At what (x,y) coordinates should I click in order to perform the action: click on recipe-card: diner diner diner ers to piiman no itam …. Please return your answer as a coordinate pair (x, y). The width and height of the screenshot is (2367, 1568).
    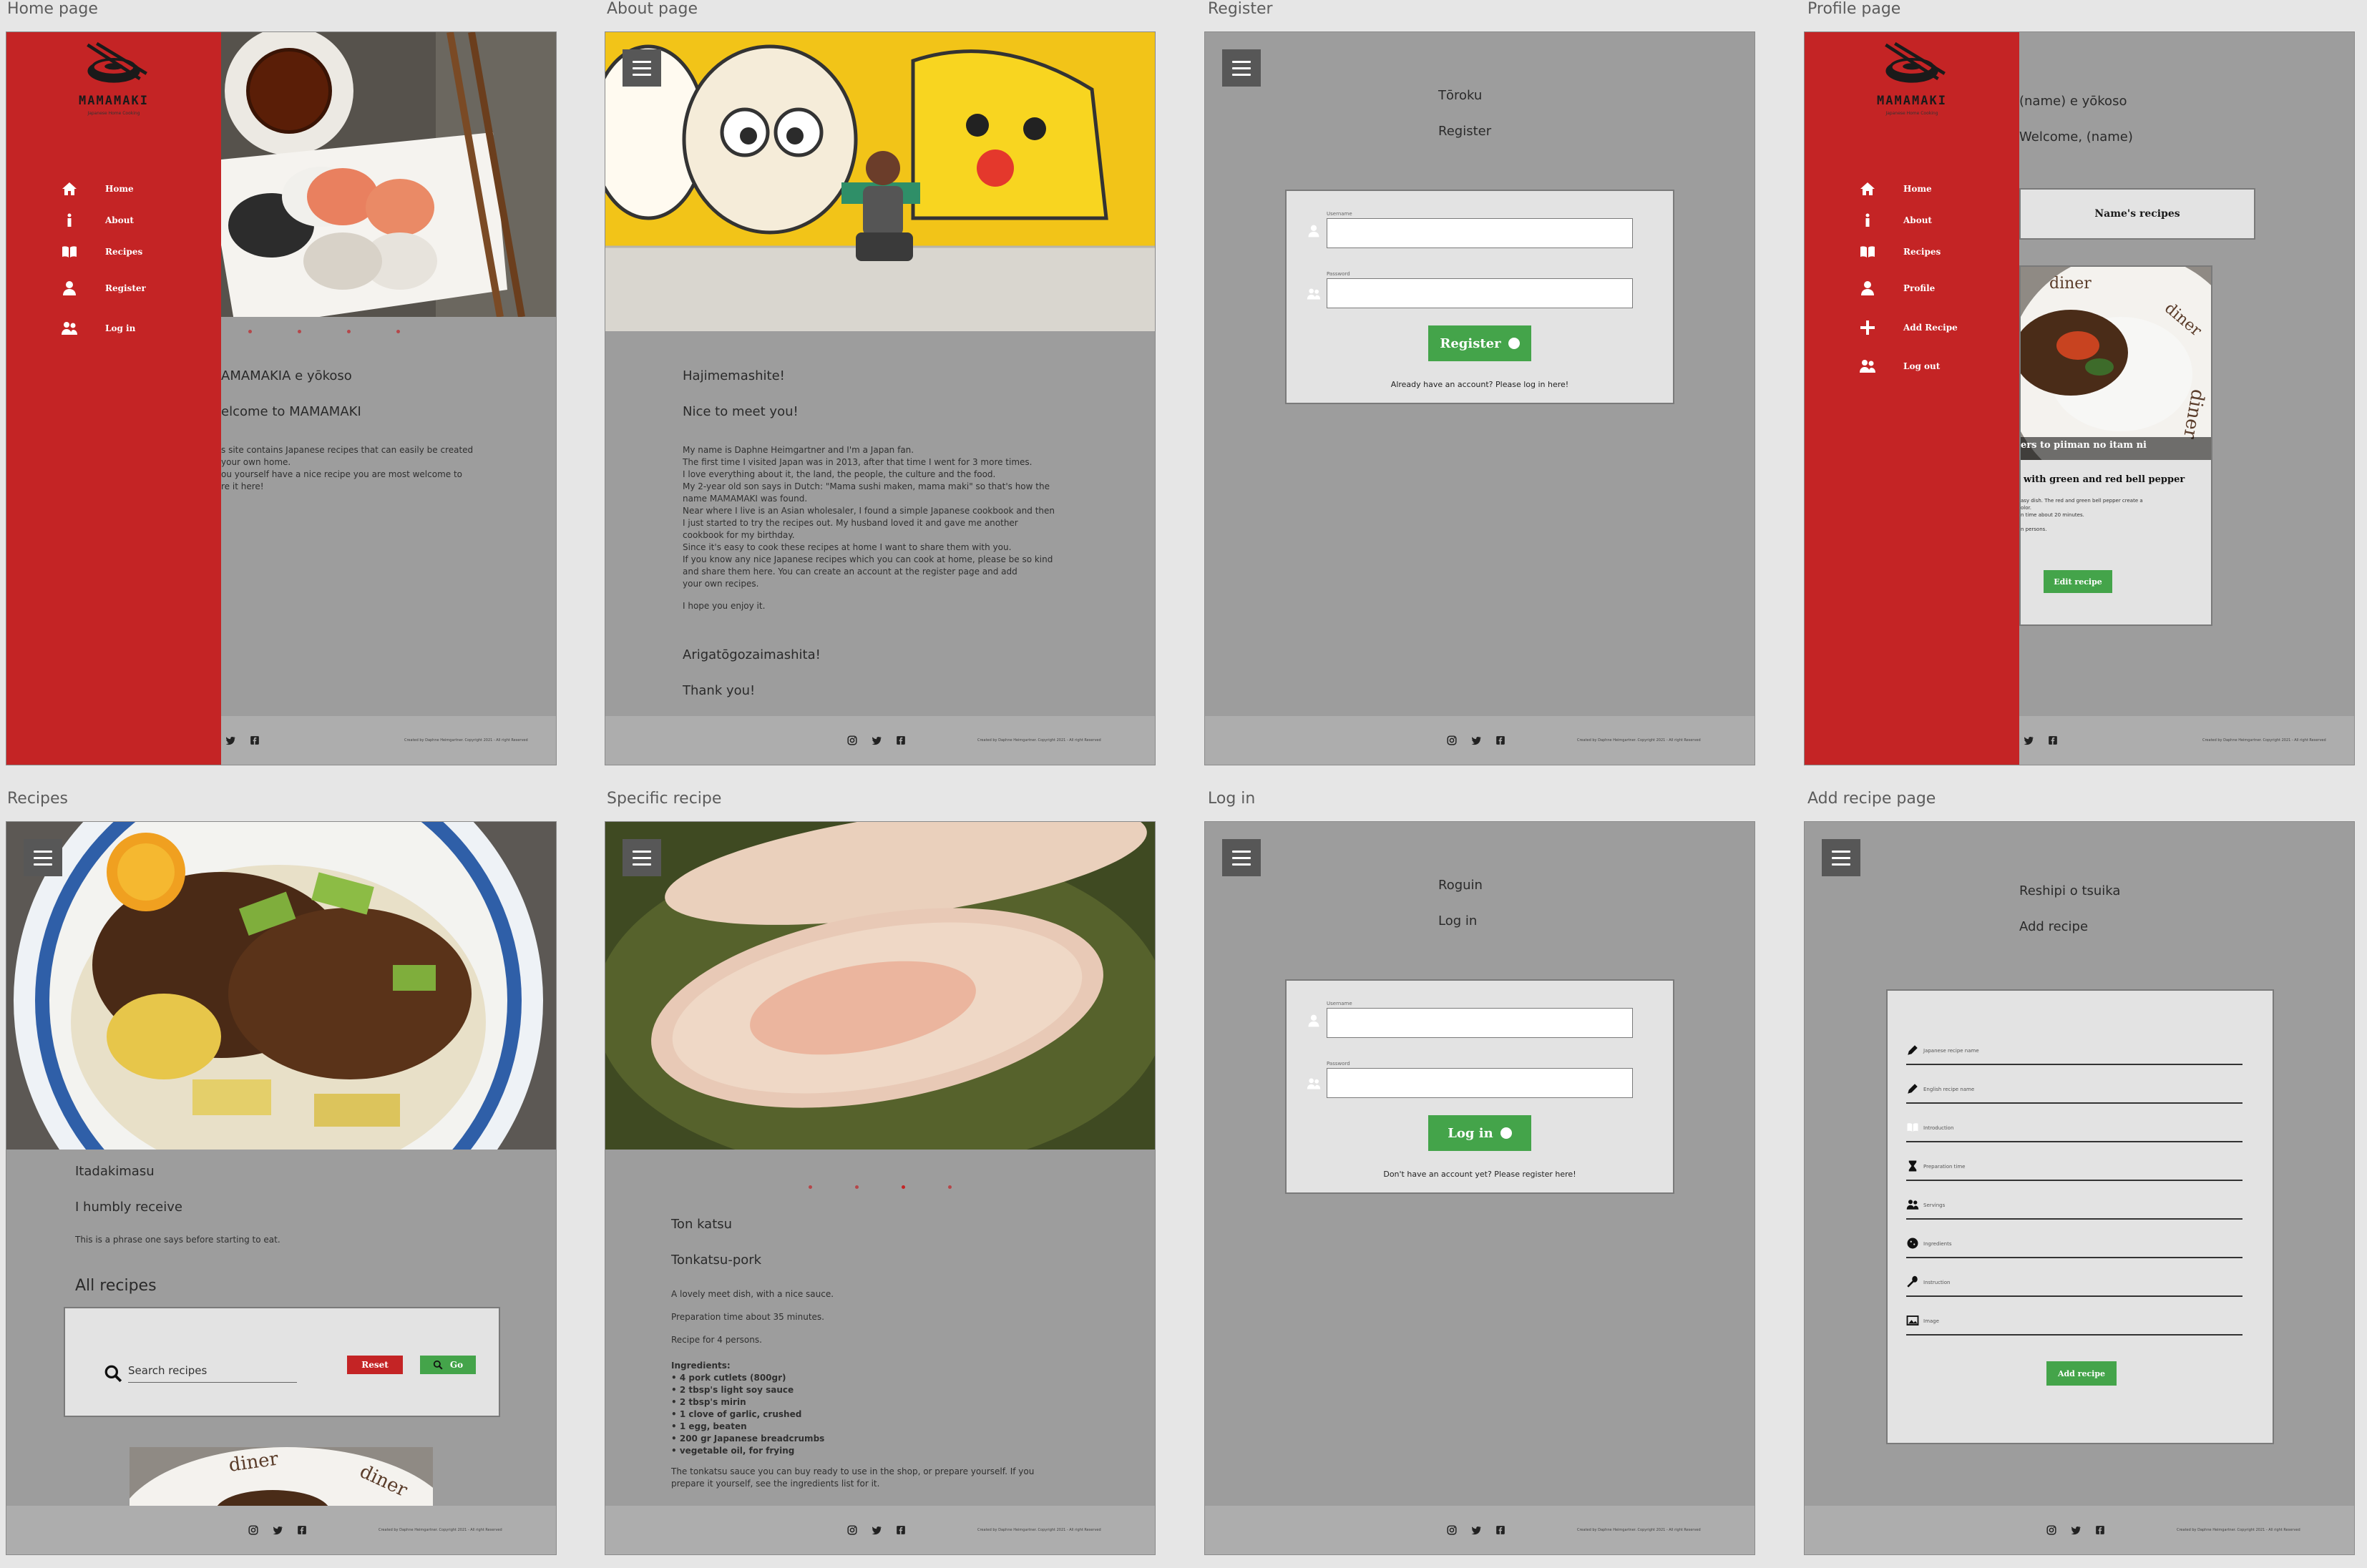
    Looking at the image, I should click on (2115, 446).